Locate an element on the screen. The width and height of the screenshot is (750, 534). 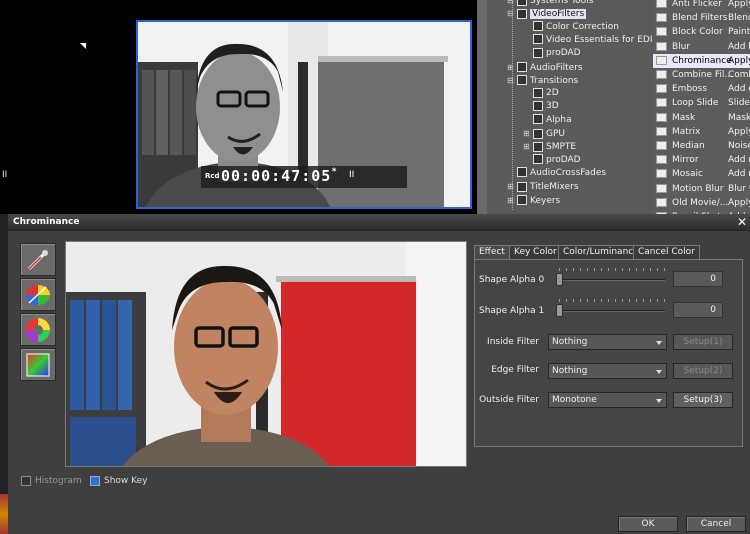
tree-item-label: proDAD is located at coordinates (563, 53).